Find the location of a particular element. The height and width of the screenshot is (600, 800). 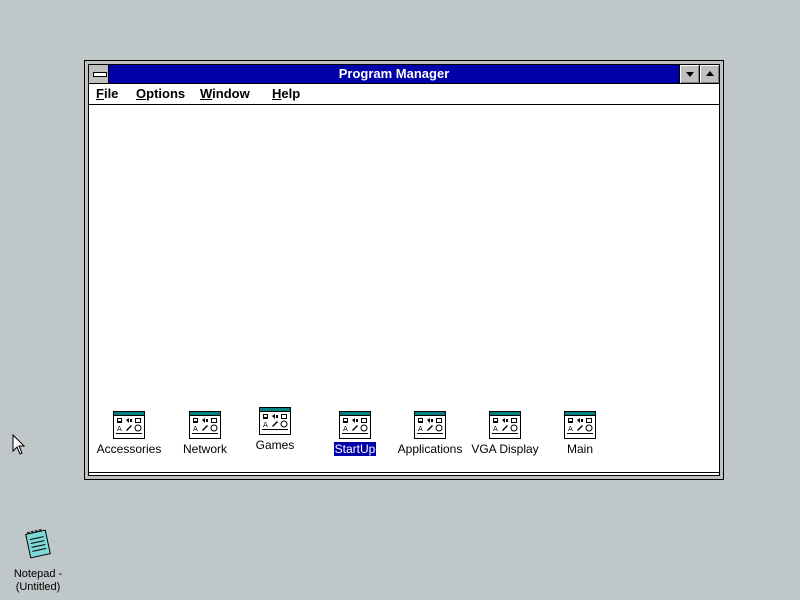

menu-options: Options is located at coordinates (160, 94).